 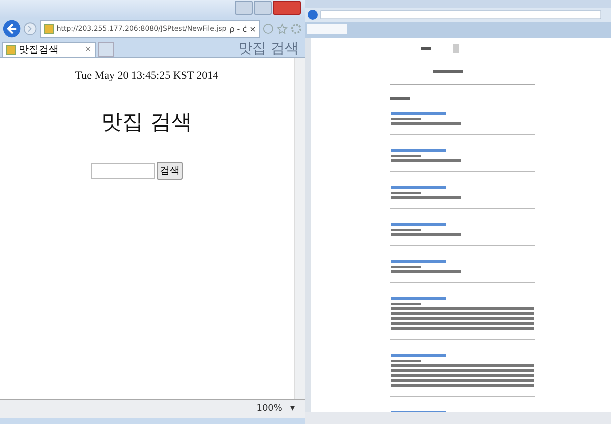 I want to click on new-tab-button, so click(x=106, y=49).